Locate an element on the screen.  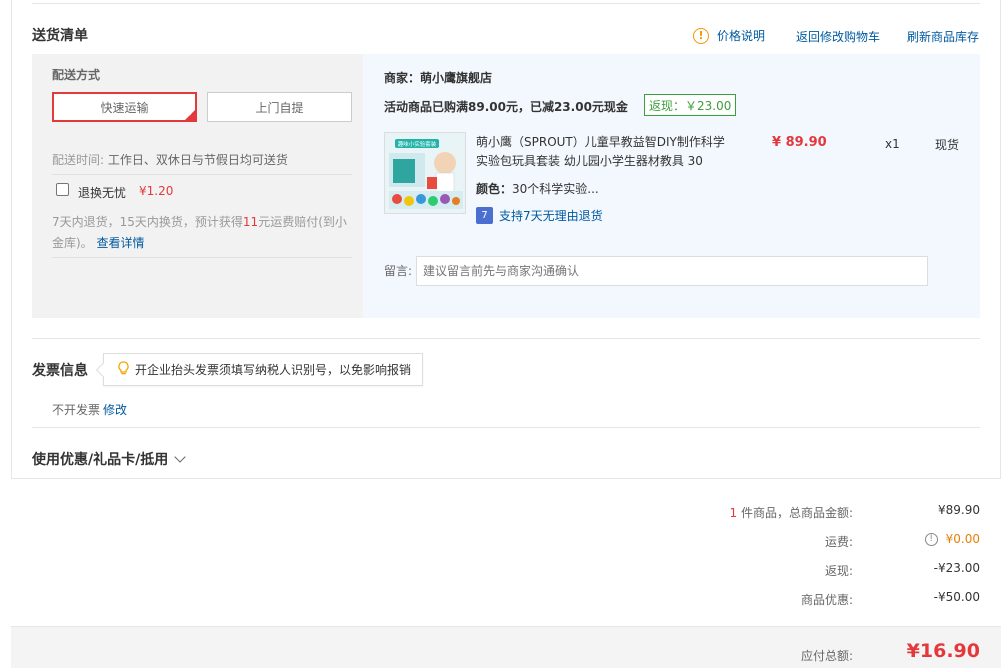
product-thumbnail: 趣味小实验套装 is located at coordinates (425, 173).